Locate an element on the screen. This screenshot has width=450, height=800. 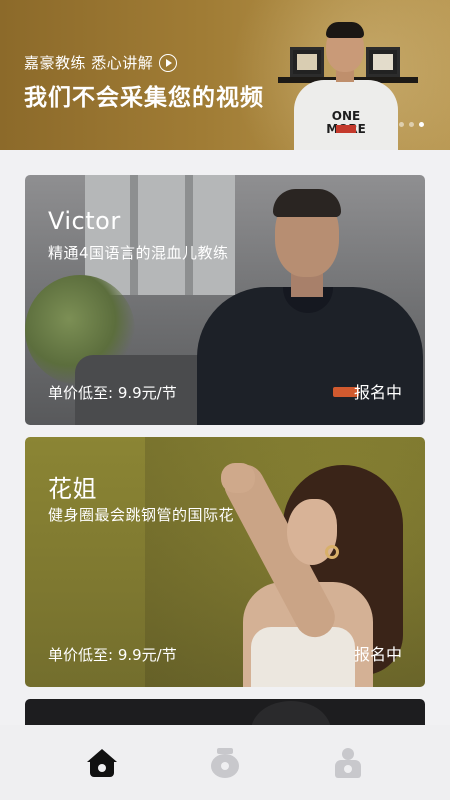
tab-courses is located at coordinates (225, 763).